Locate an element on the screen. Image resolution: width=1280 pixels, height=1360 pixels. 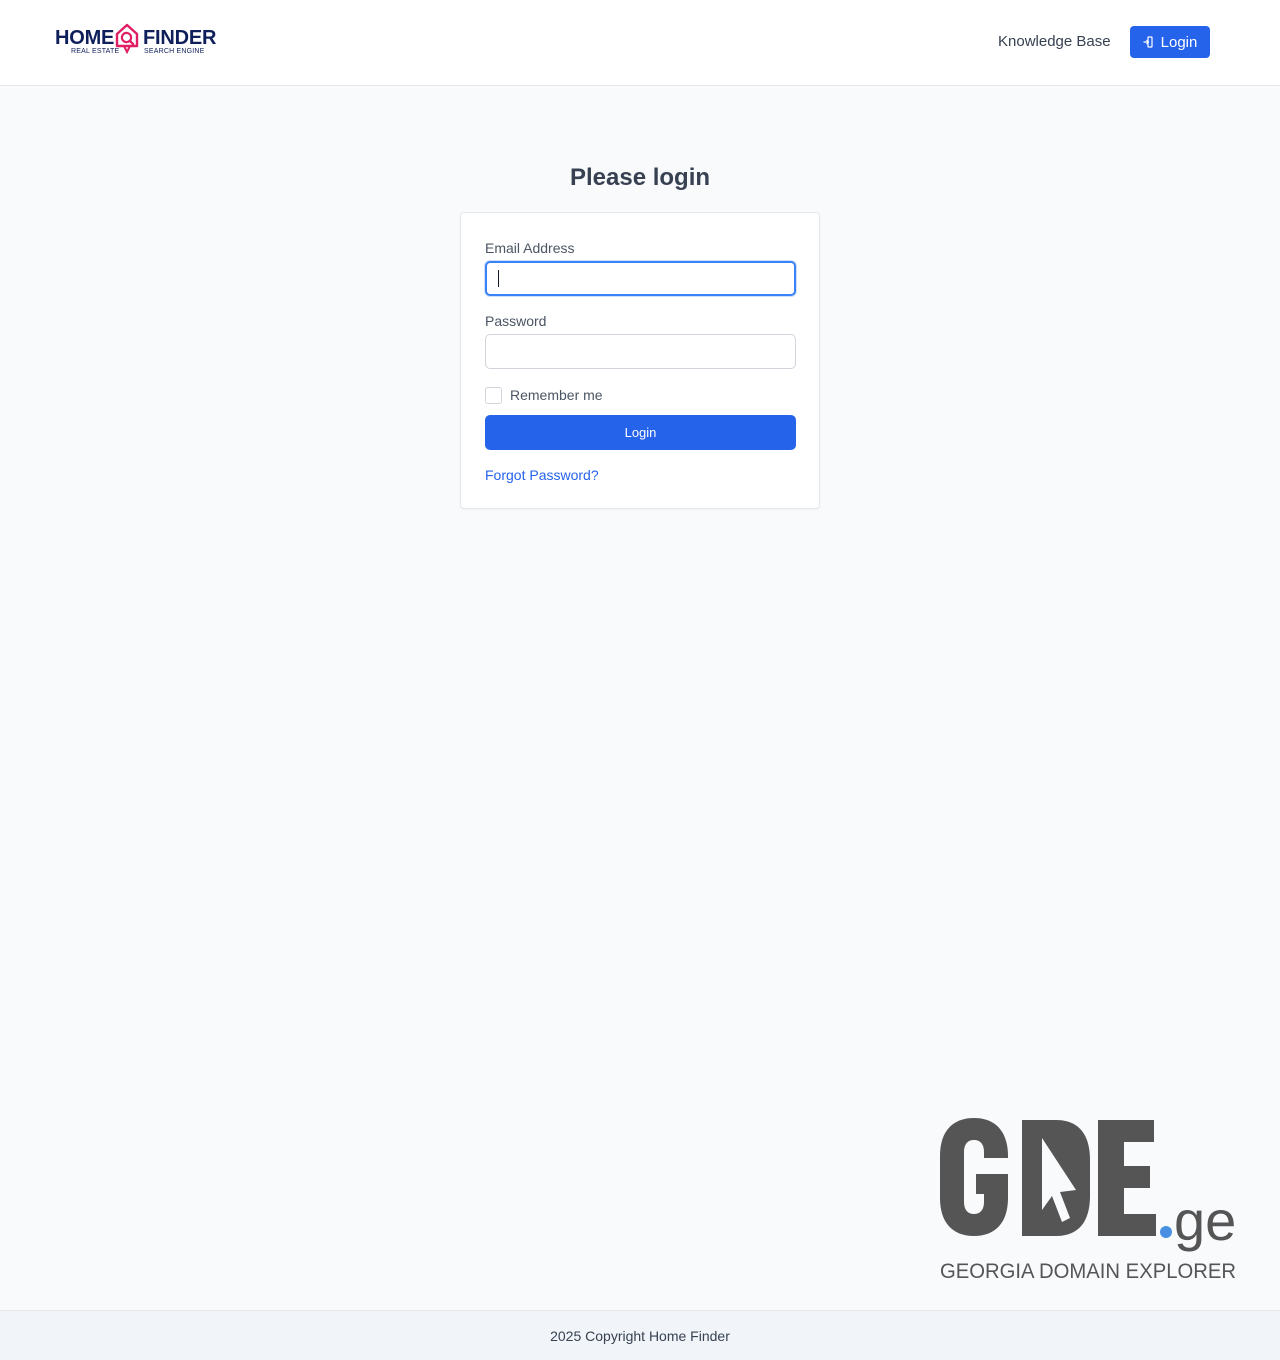
logo-tagline-right: SEARCH ENGINE is located at coordinates (174, 51).